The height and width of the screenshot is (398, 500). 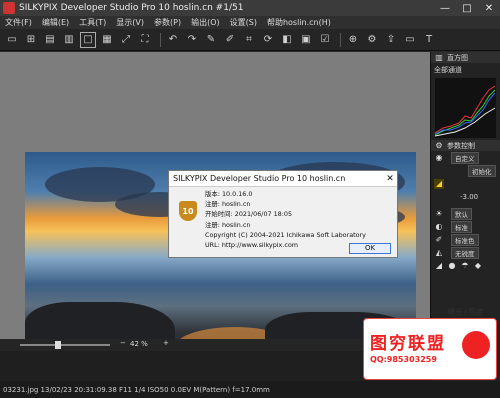 I want to click on watermark-logo: 曝光 / 亮度 图穷联盟 QQ:985303259, so click(x=430, y=344).